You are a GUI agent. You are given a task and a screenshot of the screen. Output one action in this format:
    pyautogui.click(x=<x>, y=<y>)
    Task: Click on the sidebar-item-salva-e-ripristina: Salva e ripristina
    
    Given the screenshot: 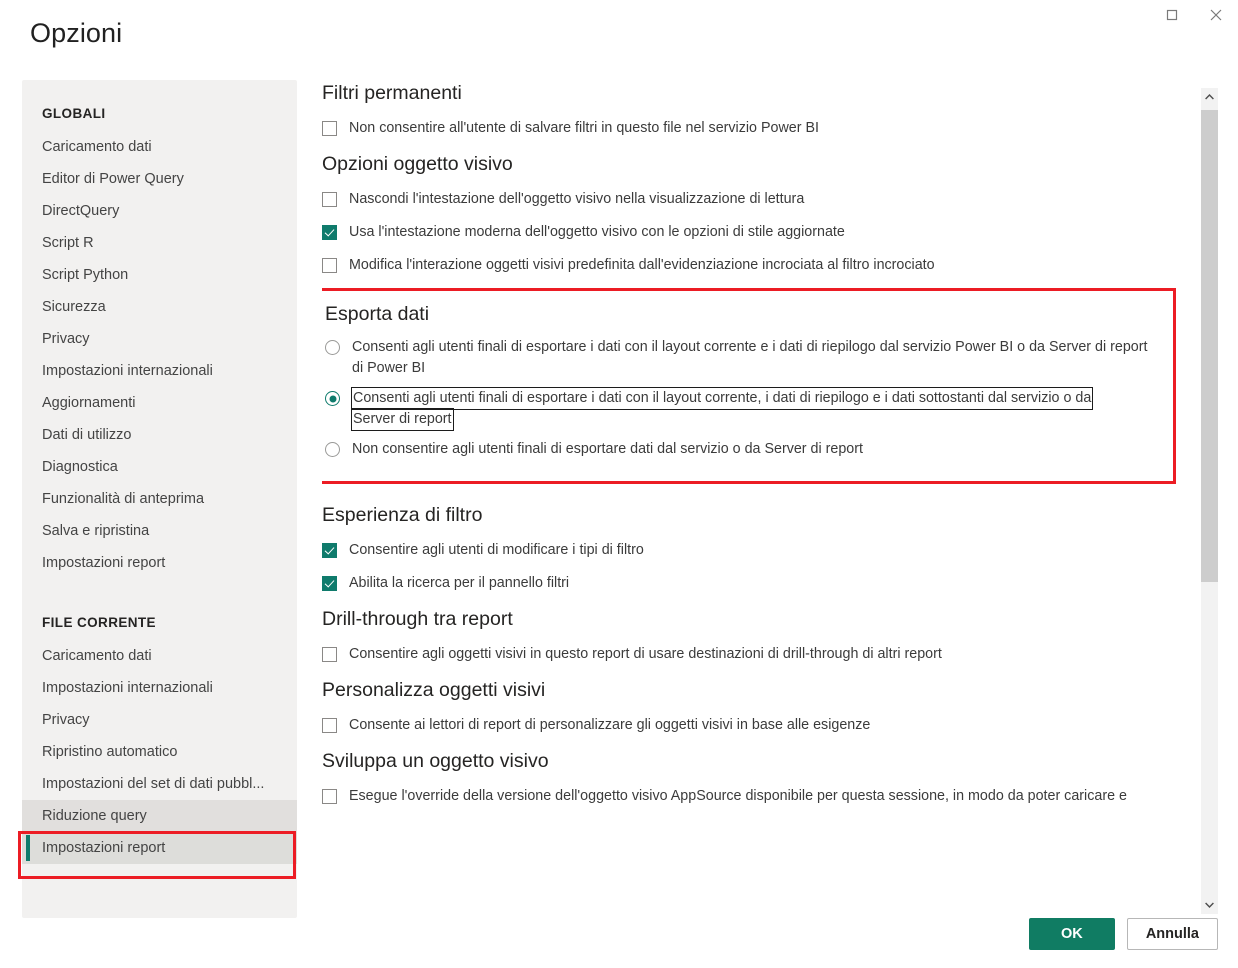 What is the action you would take?
    pyautogui.click(x=159, y=531)
    